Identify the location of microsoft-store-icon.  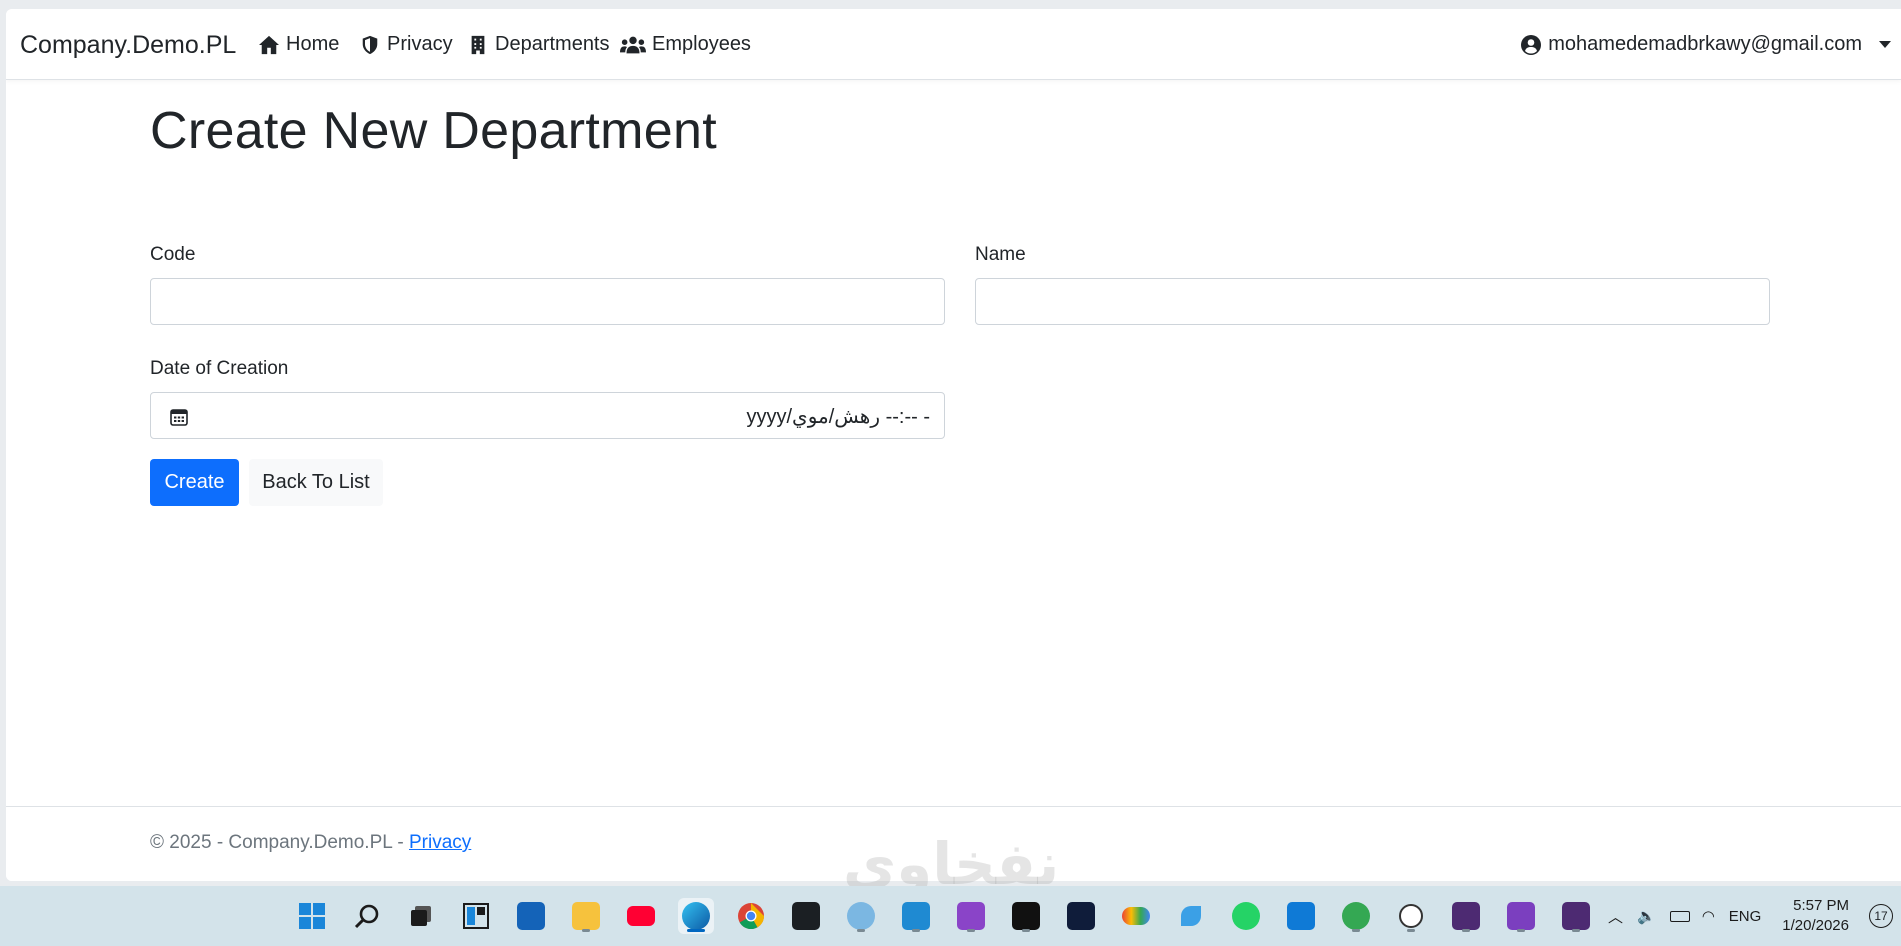
(531, 916).